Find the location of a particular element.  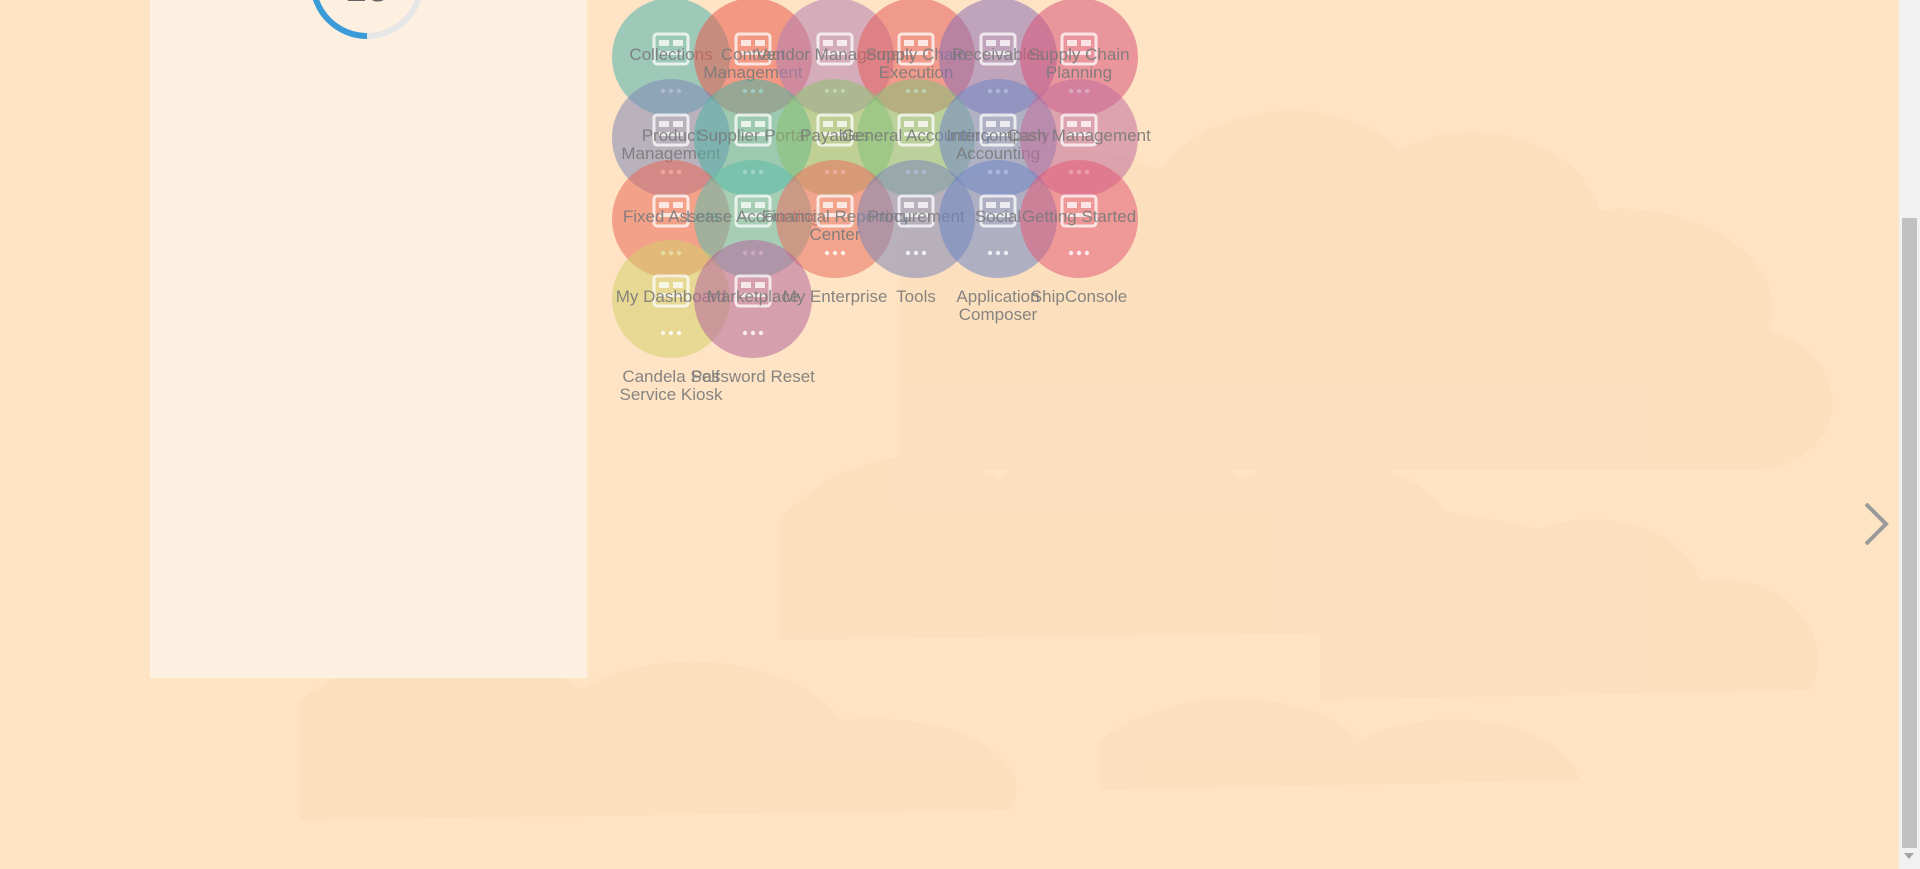

scrollbar-thumb is located at coordinates (1909, 533).